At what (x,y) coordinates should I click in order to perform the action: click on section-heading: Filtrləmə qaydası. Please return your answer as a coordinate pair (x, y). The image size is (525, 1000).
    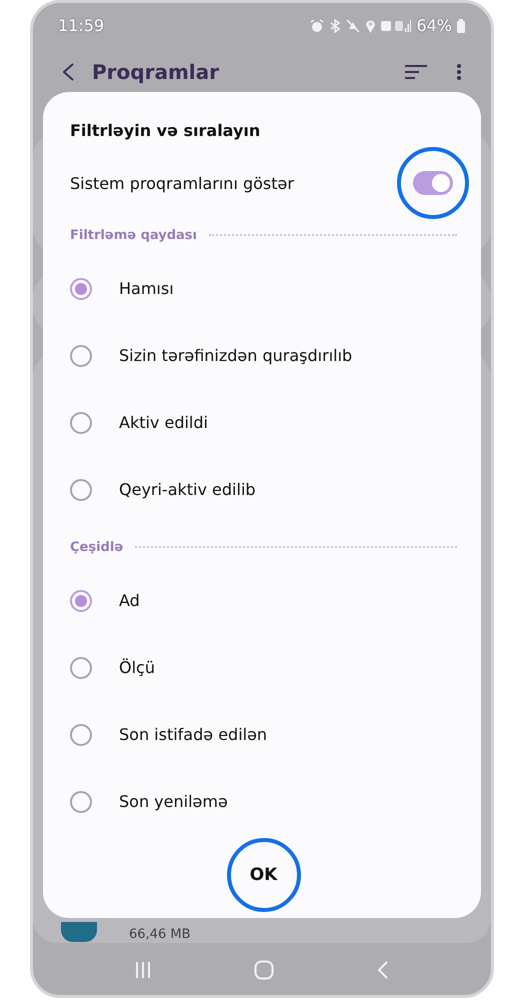
    Looking at the image, I should click on (134, 235).